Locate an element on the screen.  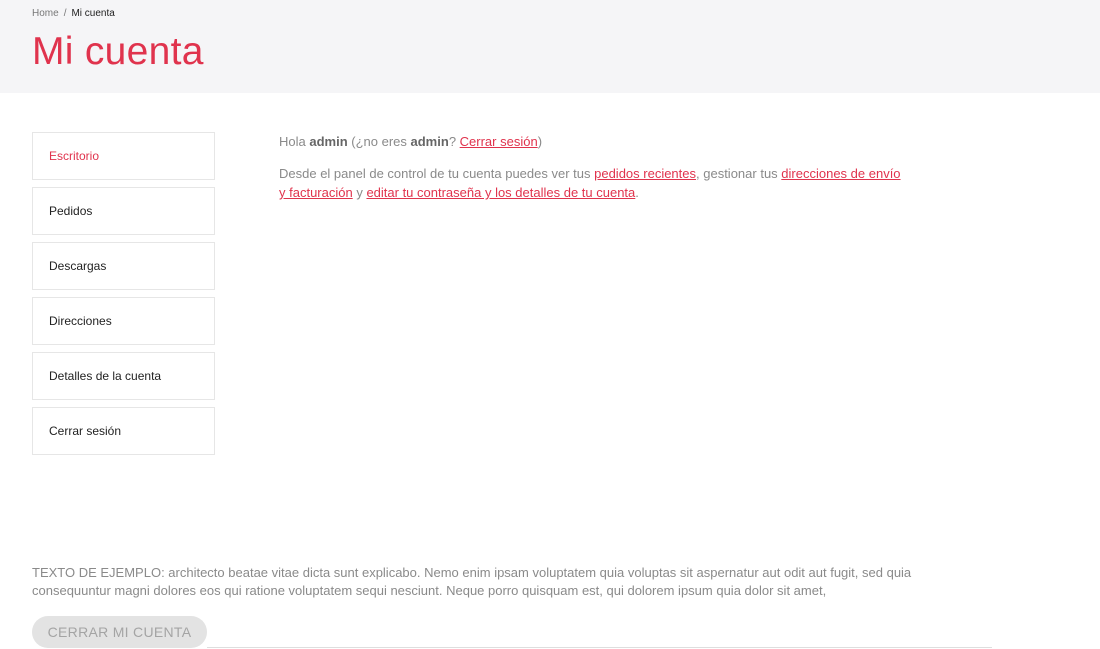
logout-link: Cerrar sesión is located at coordinates (499, 141).